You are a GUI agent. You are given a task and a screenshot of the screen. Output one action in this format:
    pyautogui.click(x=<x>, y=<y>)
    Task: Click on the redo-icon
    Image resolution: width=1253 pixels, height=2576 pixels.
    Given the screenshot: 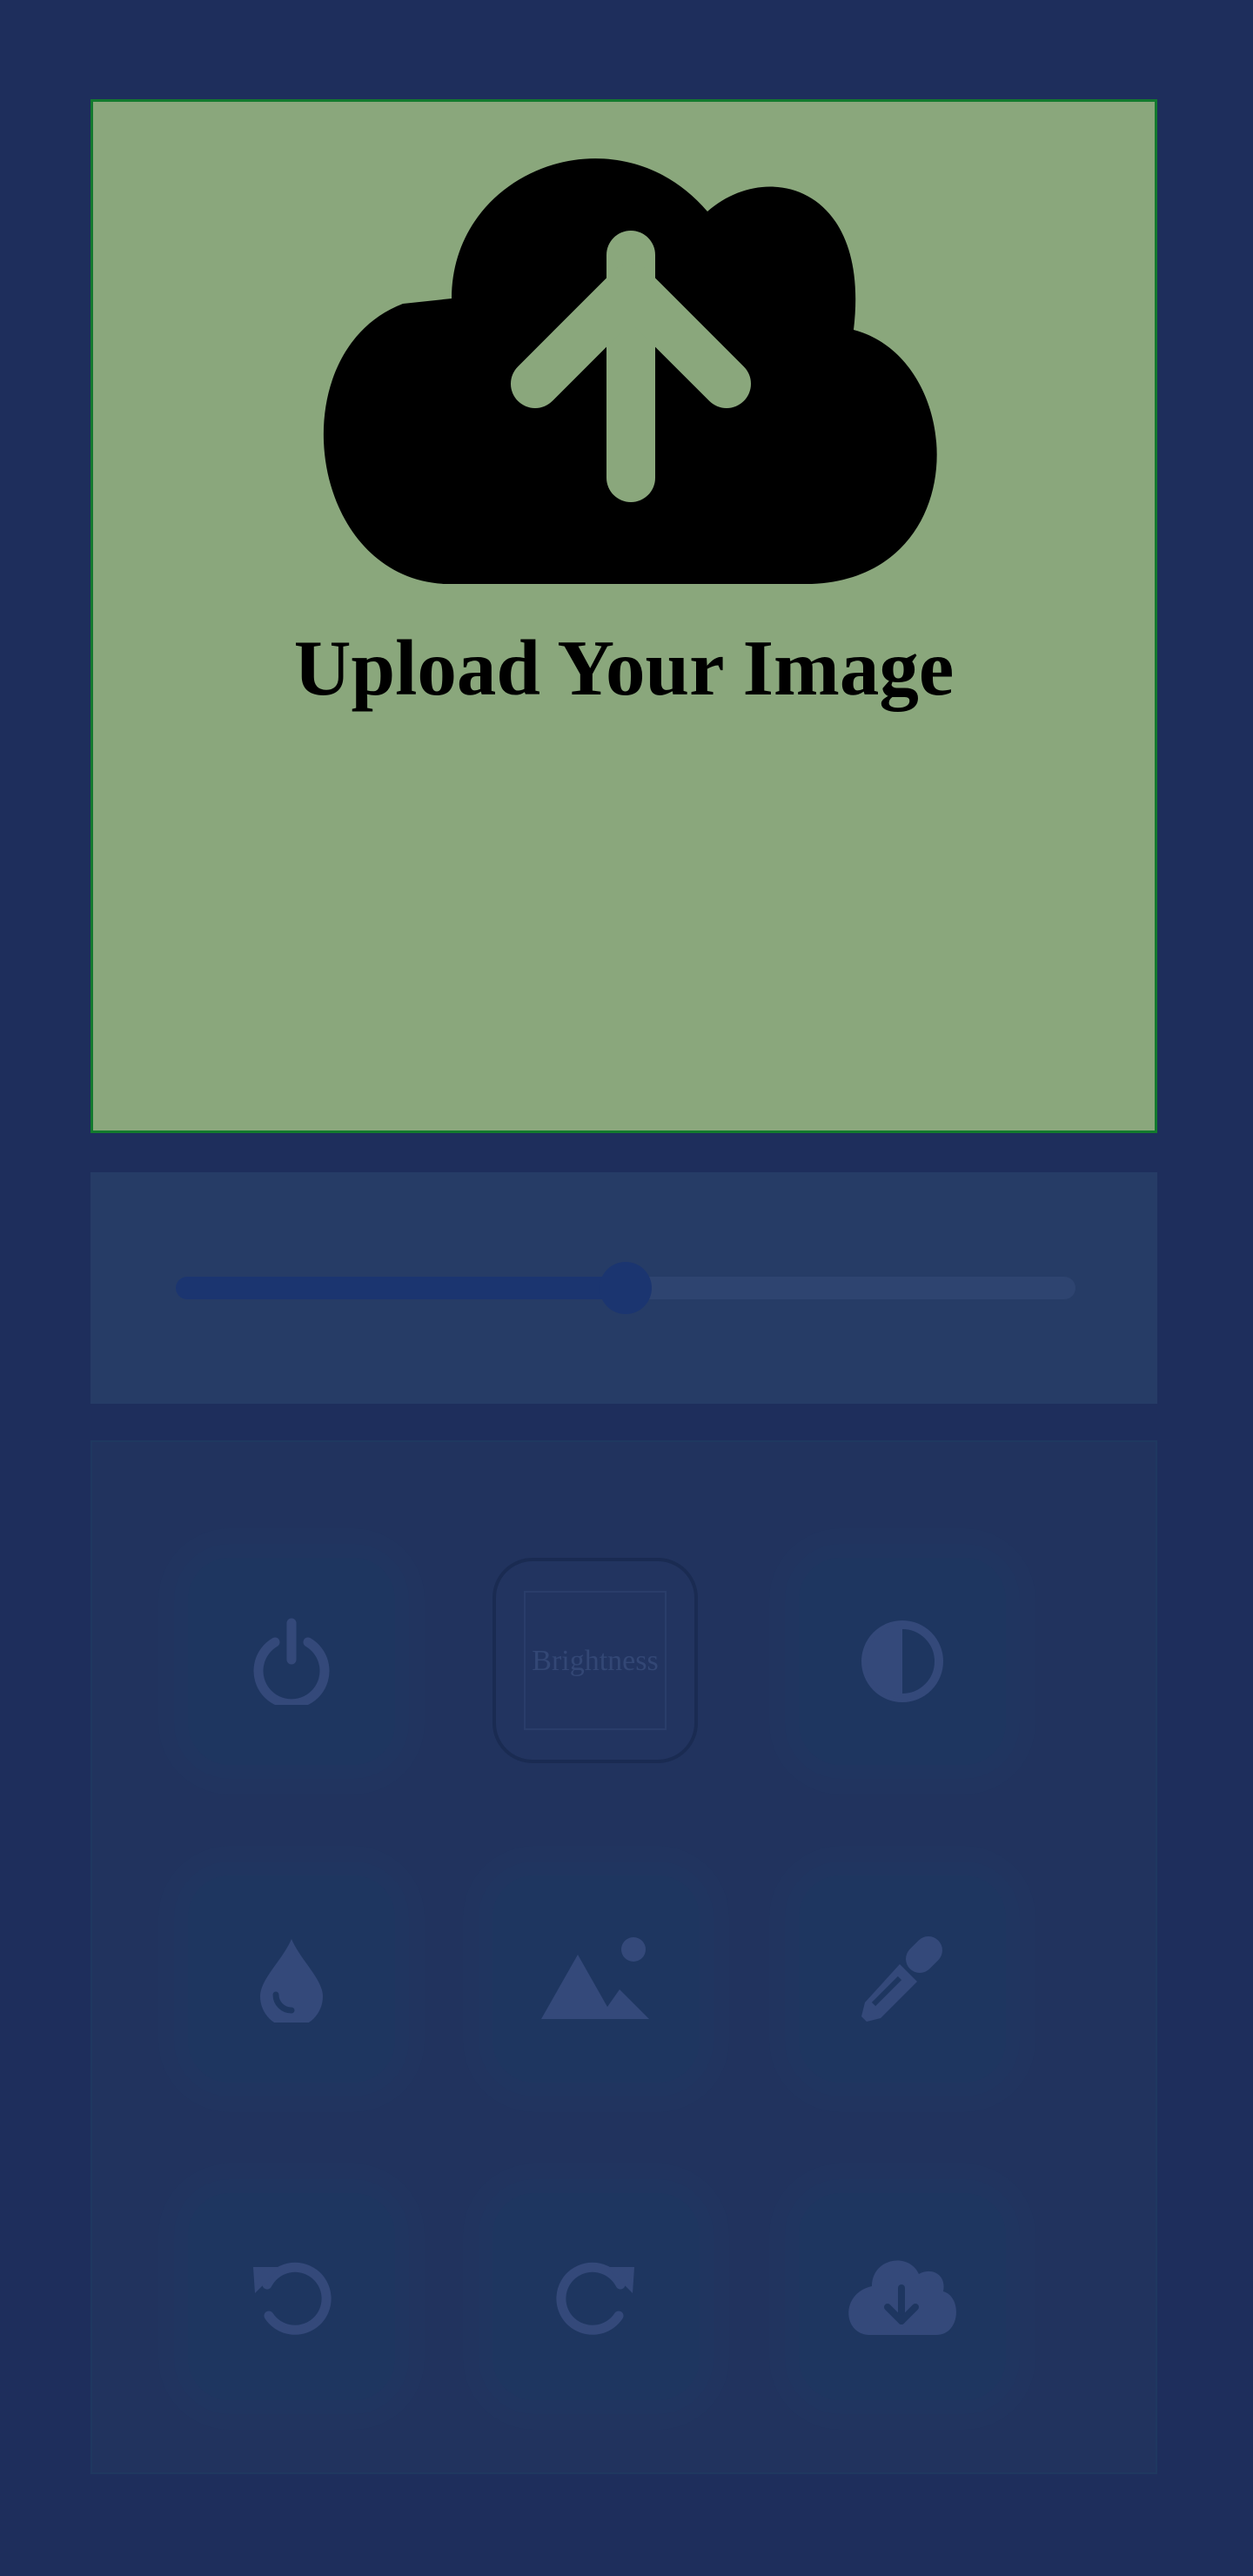 What is the action you would take?
    pyautogui.click(x=595, y=2298)
    